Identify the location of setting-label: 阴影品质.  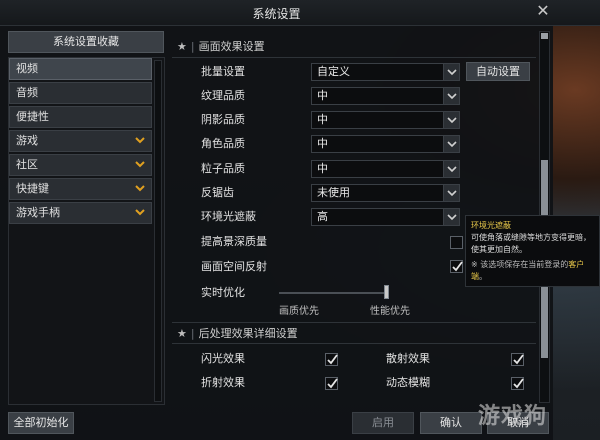
(223, 119).